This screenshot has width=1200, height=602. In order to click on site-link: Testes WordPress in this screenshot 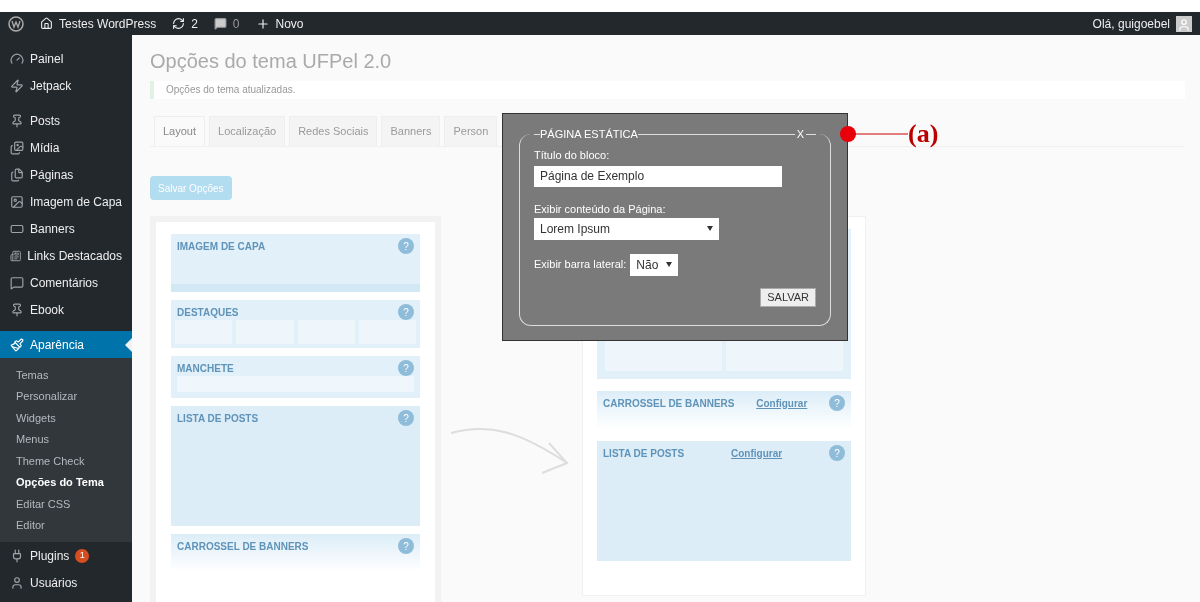, I will do `click(98, 23)`.